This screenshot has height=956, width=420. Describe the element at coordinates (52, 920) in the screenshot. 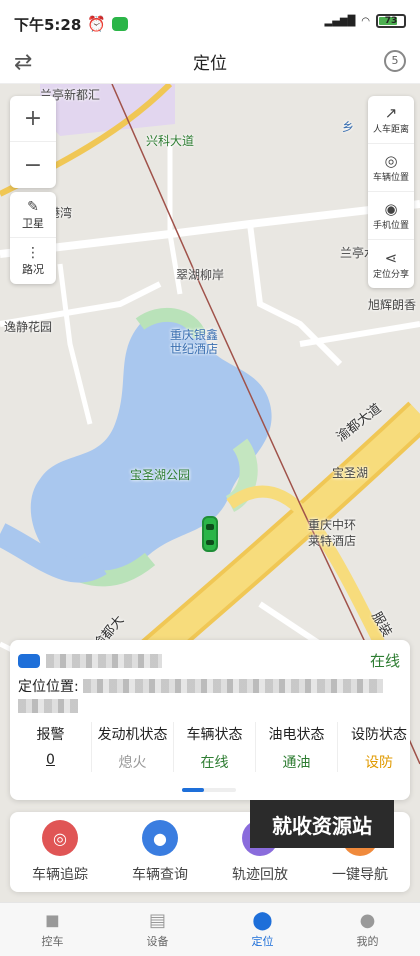

I see `car-icon: ◼` at that location.